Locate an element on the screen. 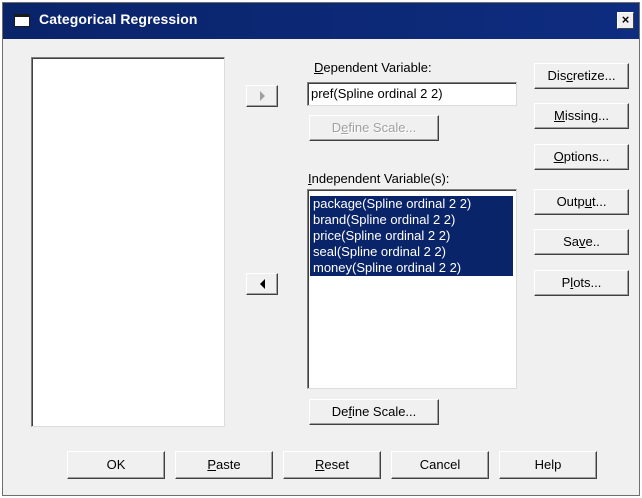 This screenshot has width=642, height=498. ok-button: OK is located at coordinates (116, 465).